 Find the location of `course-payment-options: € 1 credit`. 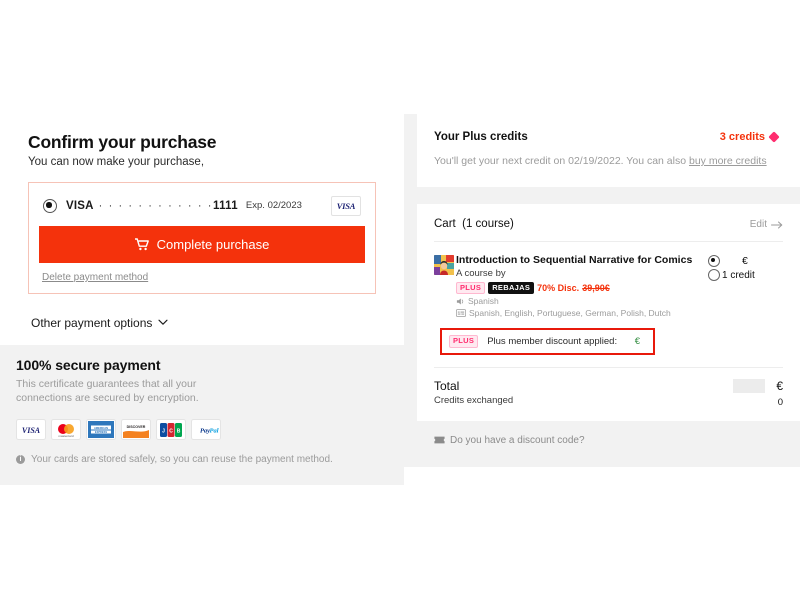

course-payment-options: € 1 credit is located at coordinates (743, 286).